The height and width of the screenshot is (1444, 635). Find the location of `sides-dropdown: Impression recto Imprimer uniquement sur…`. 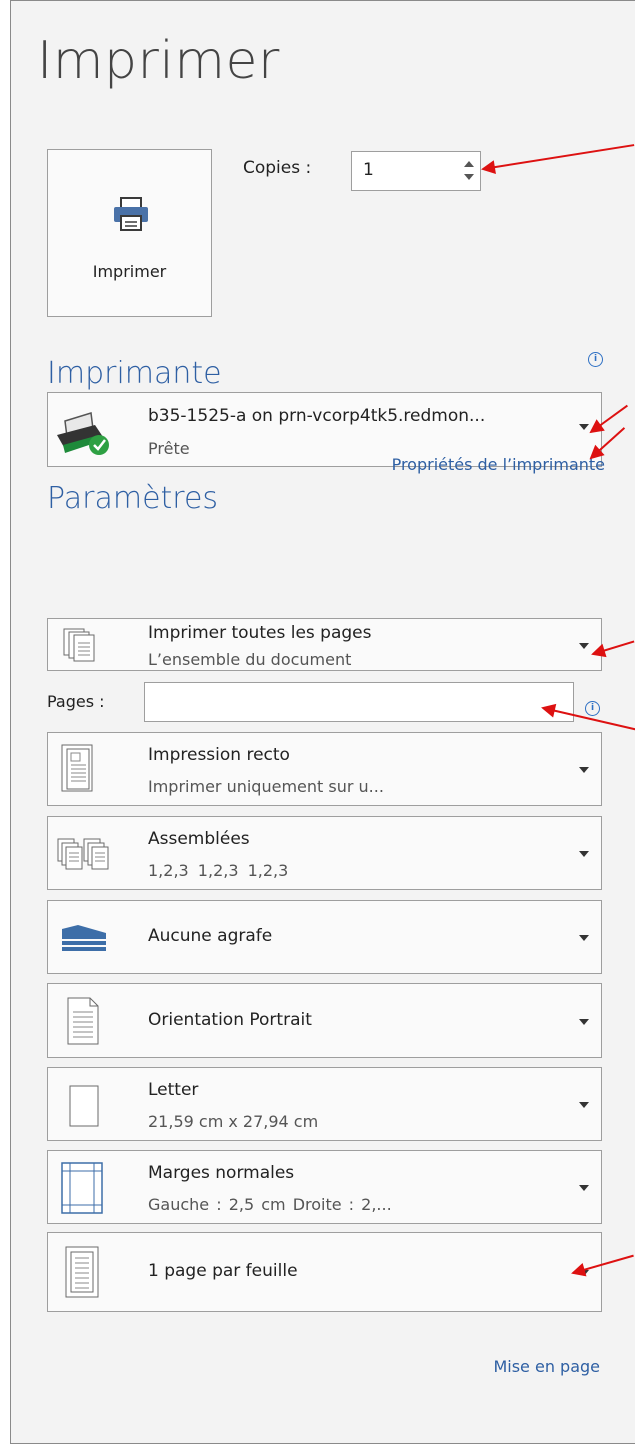

sides-dropdown: Impression recto Imprimer uniquement sur… is located at coordinates (324, 769).